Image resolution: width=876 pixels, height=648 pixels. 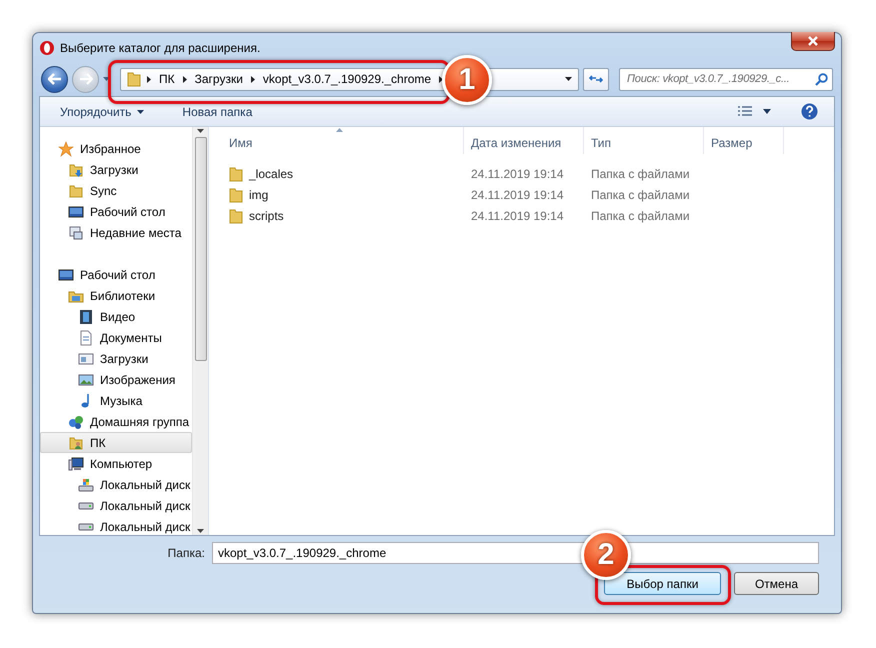 I want to click on sidebar-item: Домашняя группа, so click(x=116, y=421).